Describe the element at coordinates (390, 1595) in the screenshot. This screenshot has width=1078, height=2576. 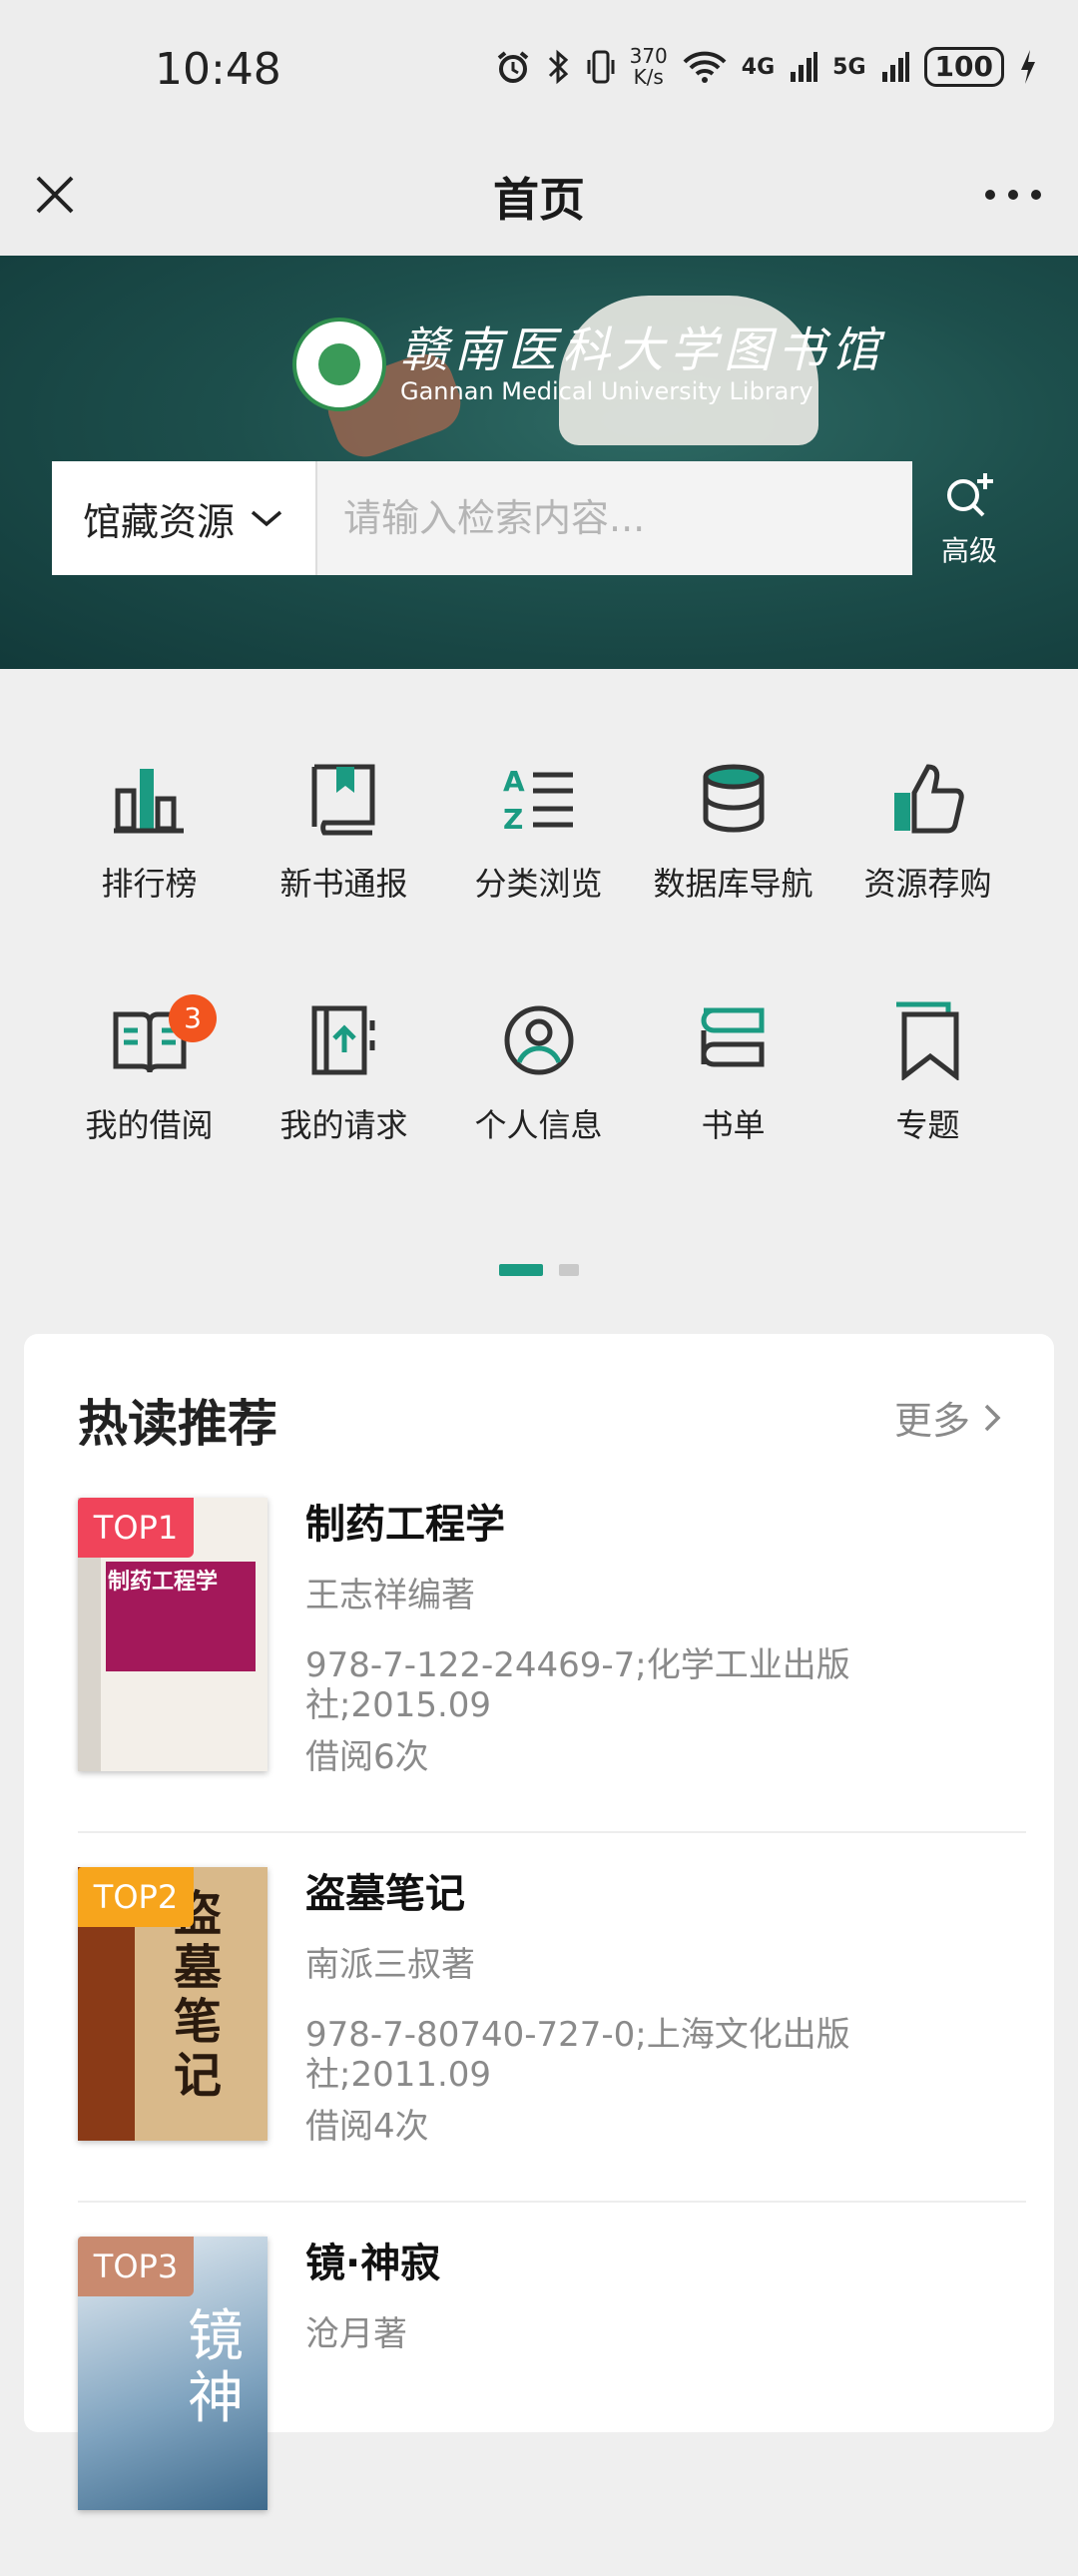
I see `book-author: 王志祥编著` at that location.